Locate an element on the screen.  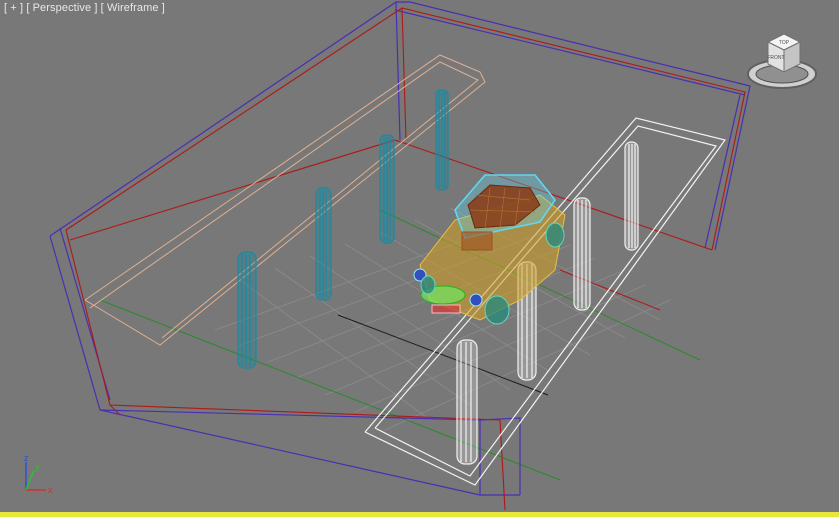
car-interior is located at coordinates (477, 241).